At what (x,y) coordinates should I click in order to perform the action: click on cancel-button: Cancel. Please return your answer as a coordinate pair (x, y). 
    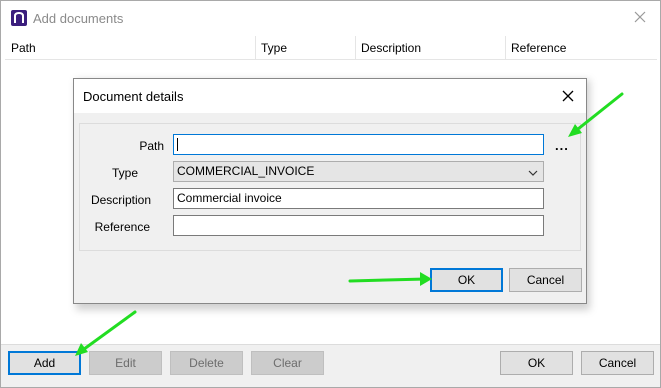
    Looking at the image, I should click on (617, 363).